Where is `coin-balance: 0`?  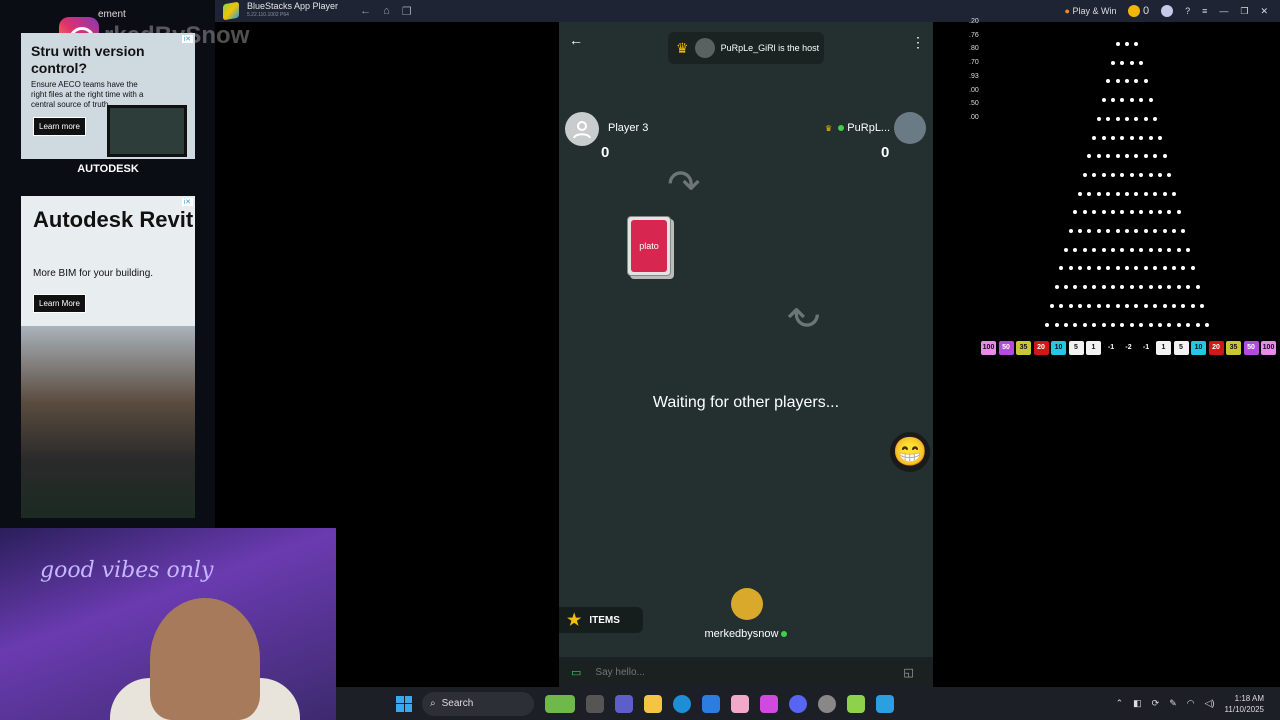
coin-balance: 0 is located at coordinates (1138, 11).